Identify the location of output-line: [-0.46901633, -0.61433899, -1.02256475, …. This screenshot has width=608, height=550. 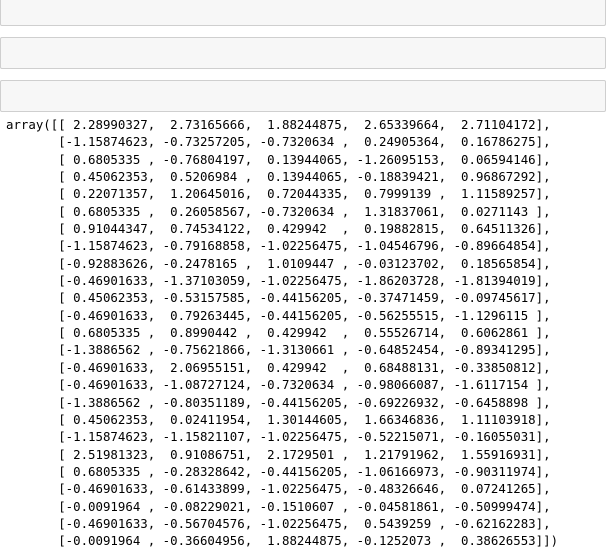
(278, 489).